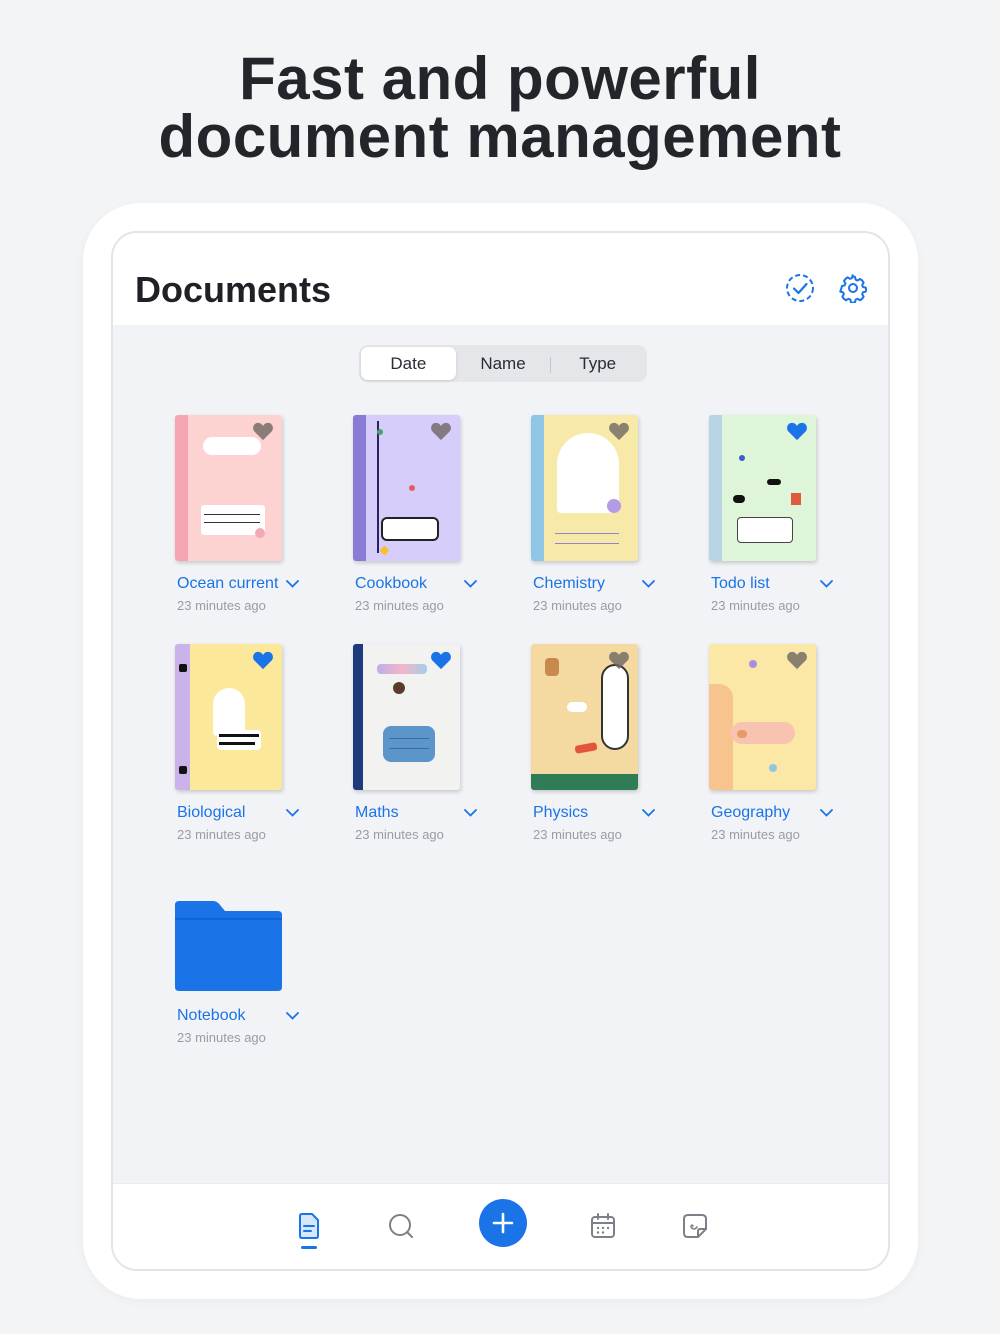 This screenshot has width=1000, height=1334. I want to click on sort-option-name: Name, so click(503, 363).